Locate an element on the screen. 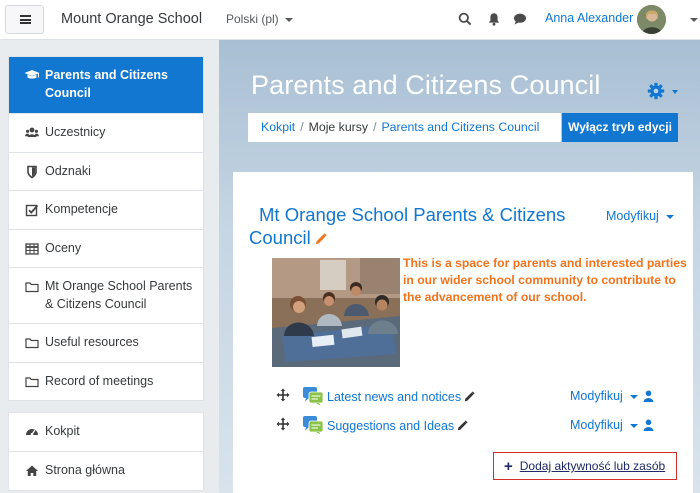  activity-link-suggestions: Suggestions and Ideas is located at coordinates (397, 426).